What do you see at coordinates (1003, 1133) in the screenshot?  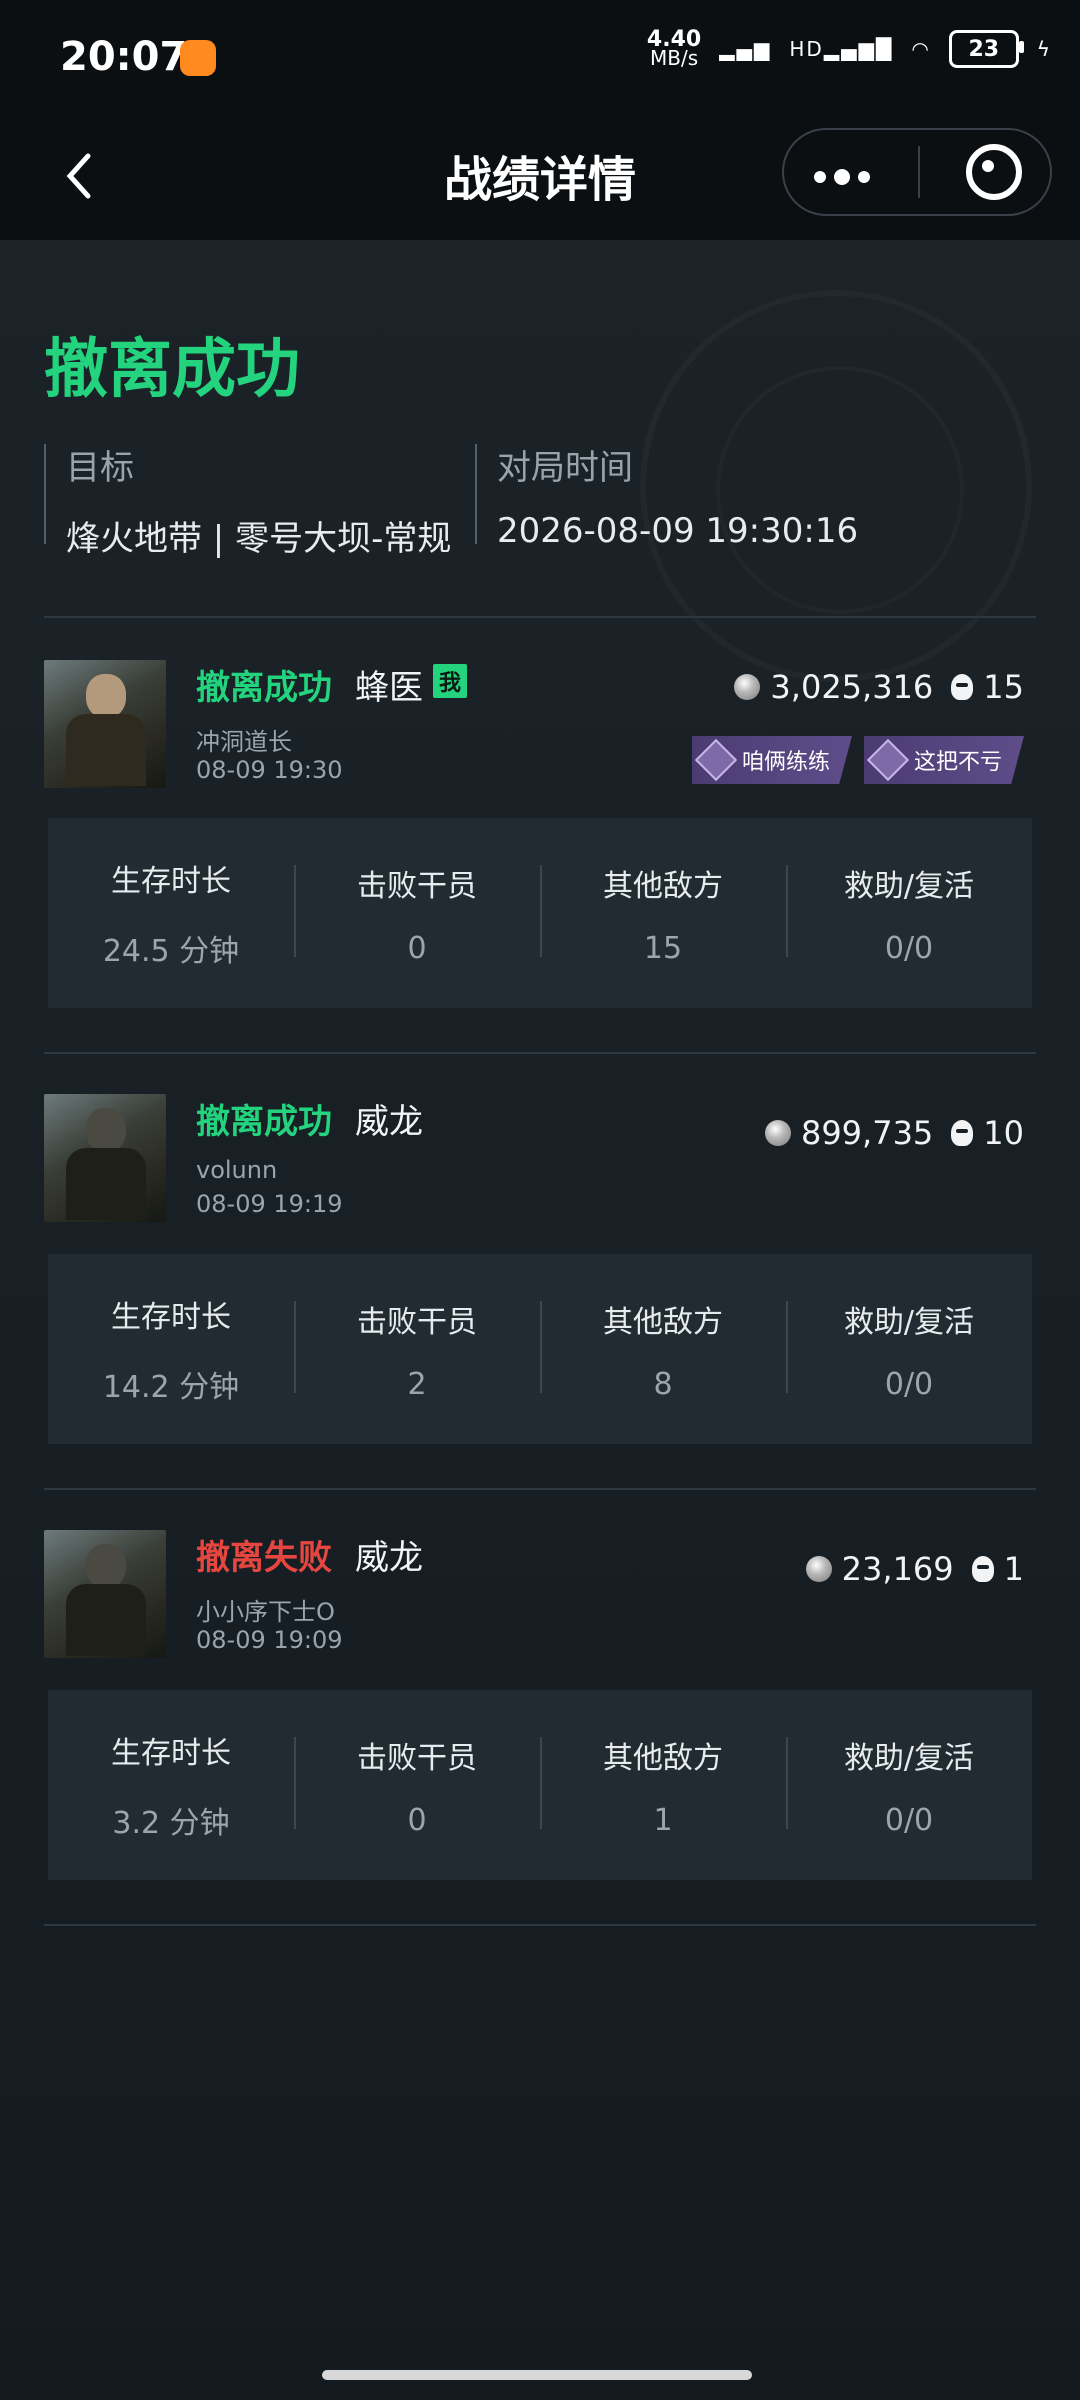 I see `kill-count: 10` at bounding box center [1003, 1133].